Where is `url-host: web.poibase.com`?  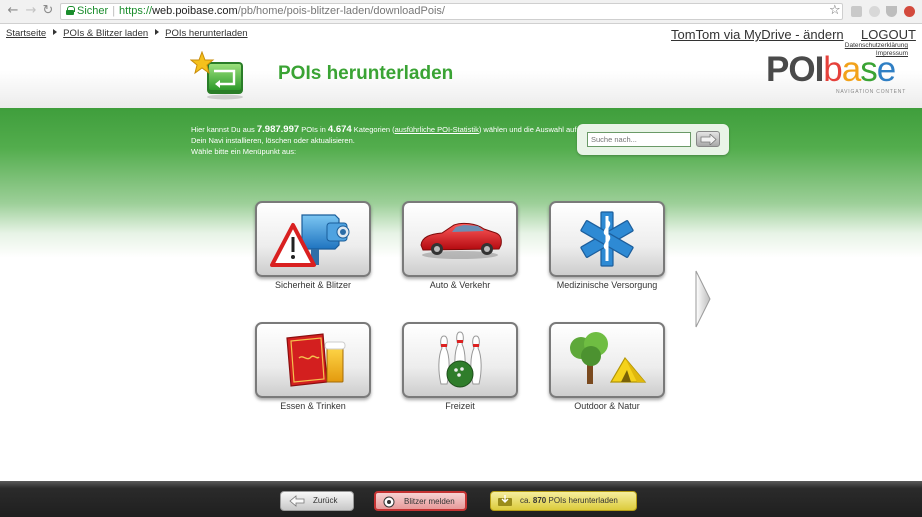 url-host: web.poibase.com is located at coordinates (195, 11).